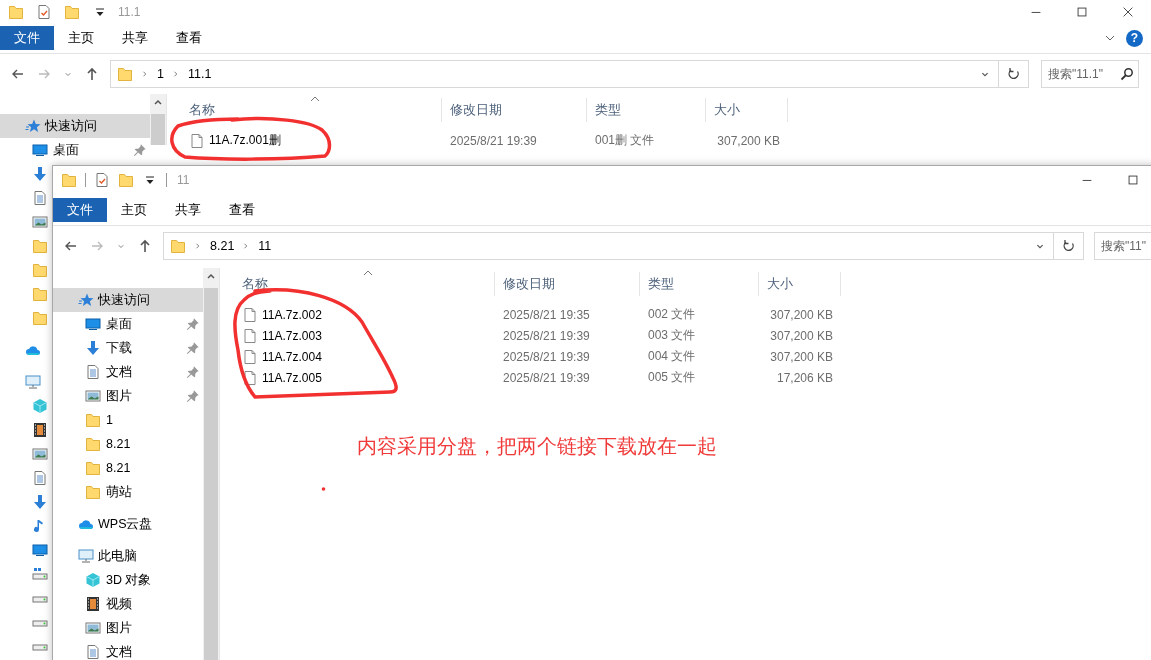 The width and height of the screenshot is (1151, 660). Describe the element at coordinates (357, 314) in the screenshot. I see `file-item: 11A.7z.002` at that location.